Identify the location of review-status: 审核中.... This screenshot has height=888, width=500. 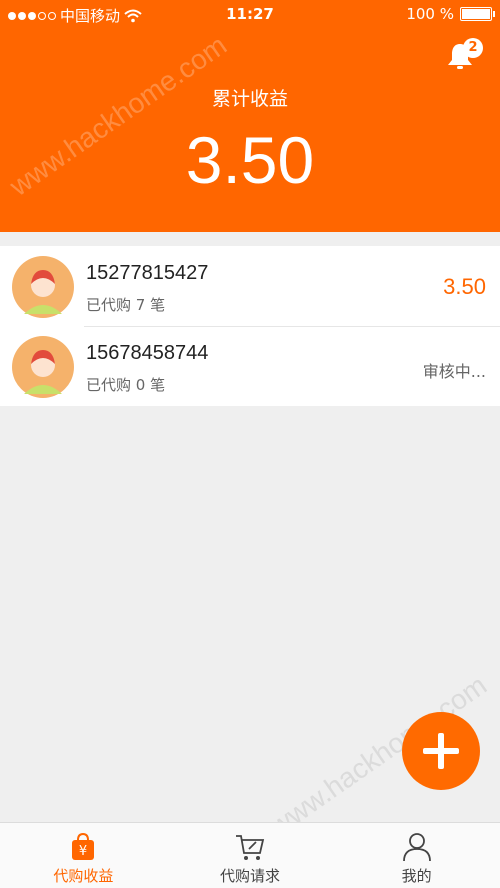
(454, 371).